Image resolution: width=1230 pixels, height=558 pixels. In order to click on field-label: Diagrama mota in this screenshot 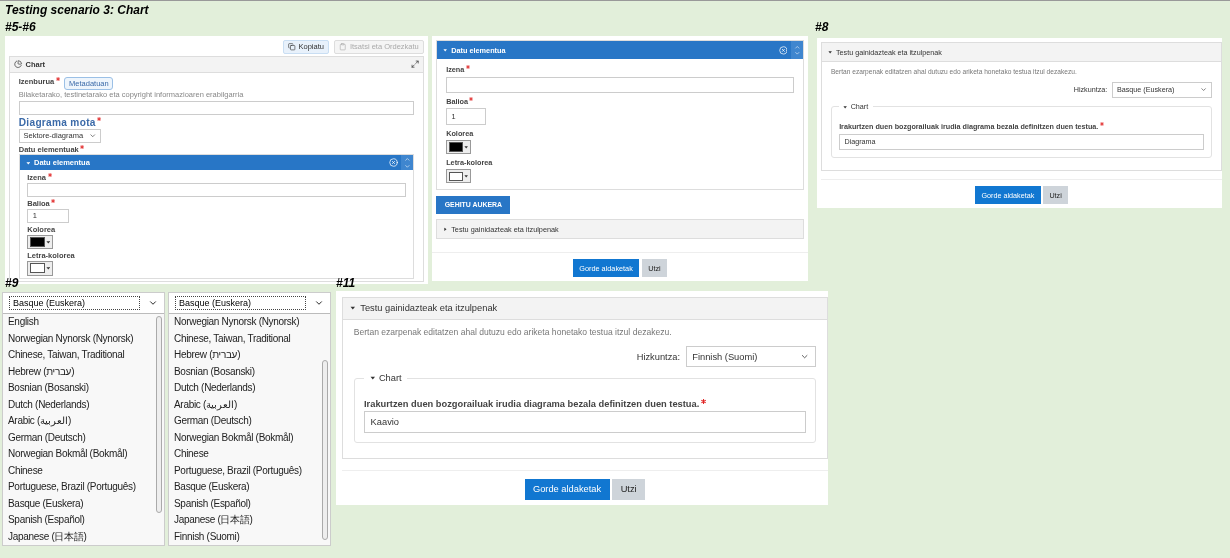, I will do `click(57, 122)`.